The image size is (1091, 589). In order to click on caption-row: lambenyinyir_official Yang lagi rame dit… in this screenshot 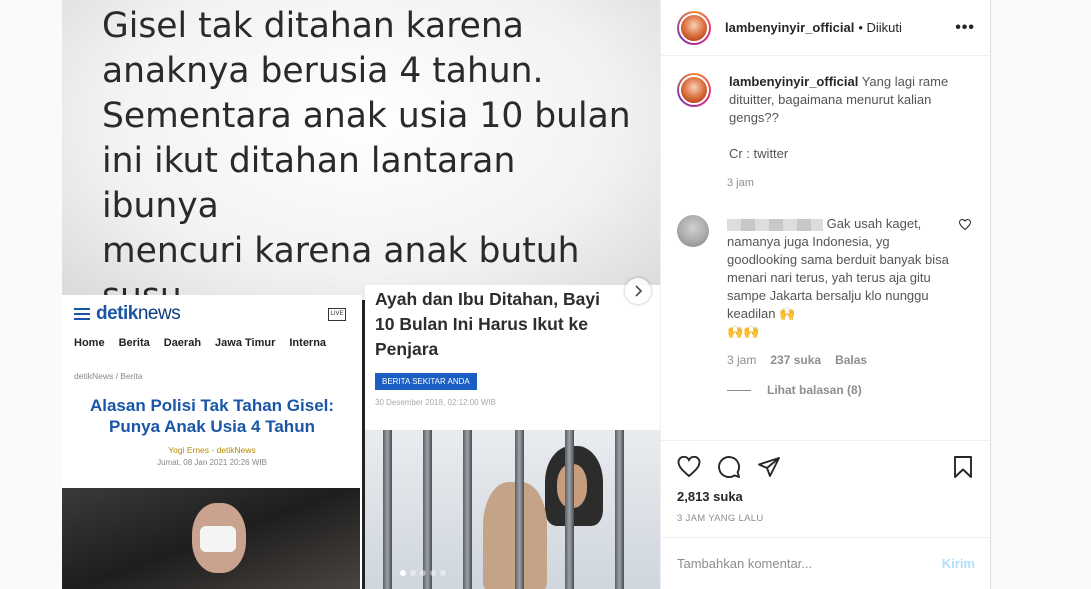, I will do `click(826, 118)`.